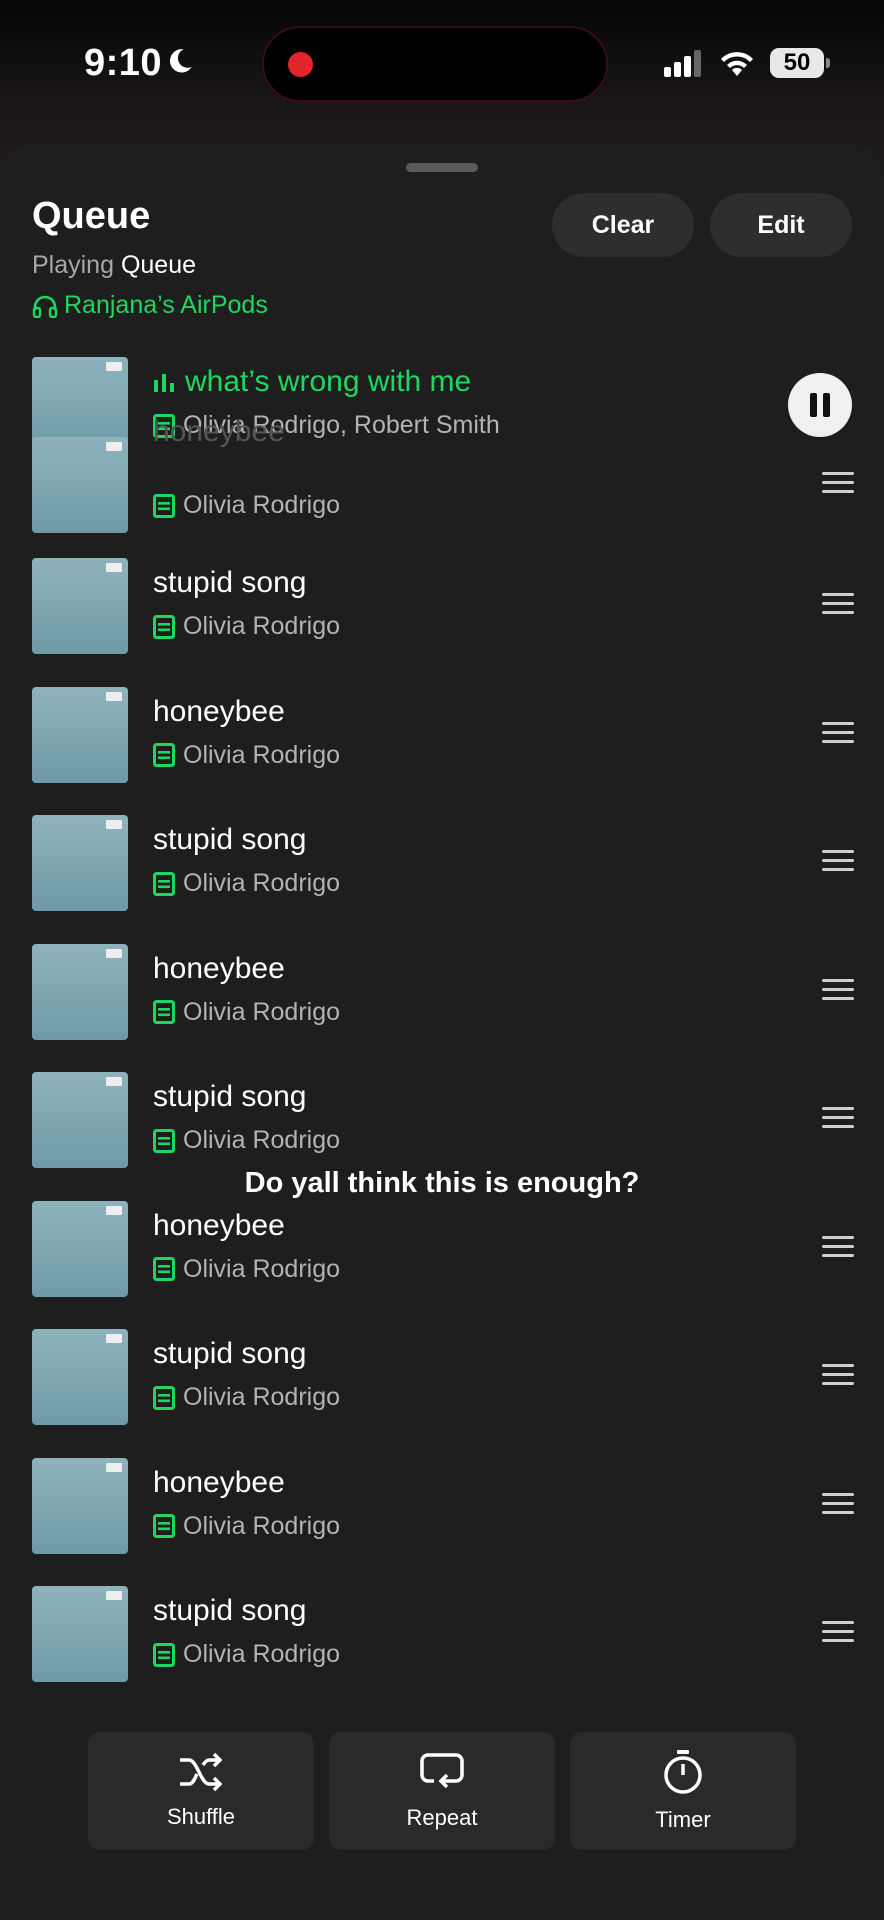  I want to click on headphones-icon, so click(45, 306).